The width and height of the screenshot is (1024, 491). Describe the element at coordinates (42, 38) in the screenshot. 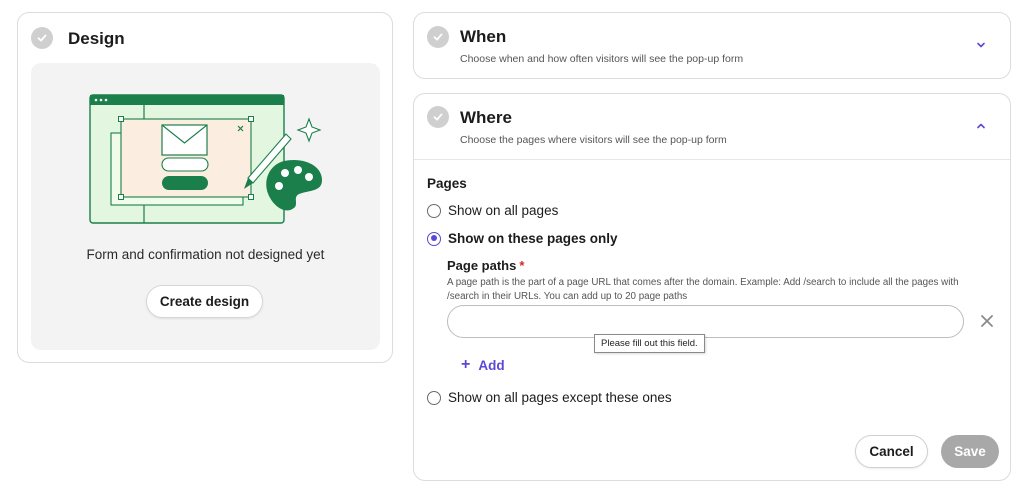

I see `design-check-icon` at that location.